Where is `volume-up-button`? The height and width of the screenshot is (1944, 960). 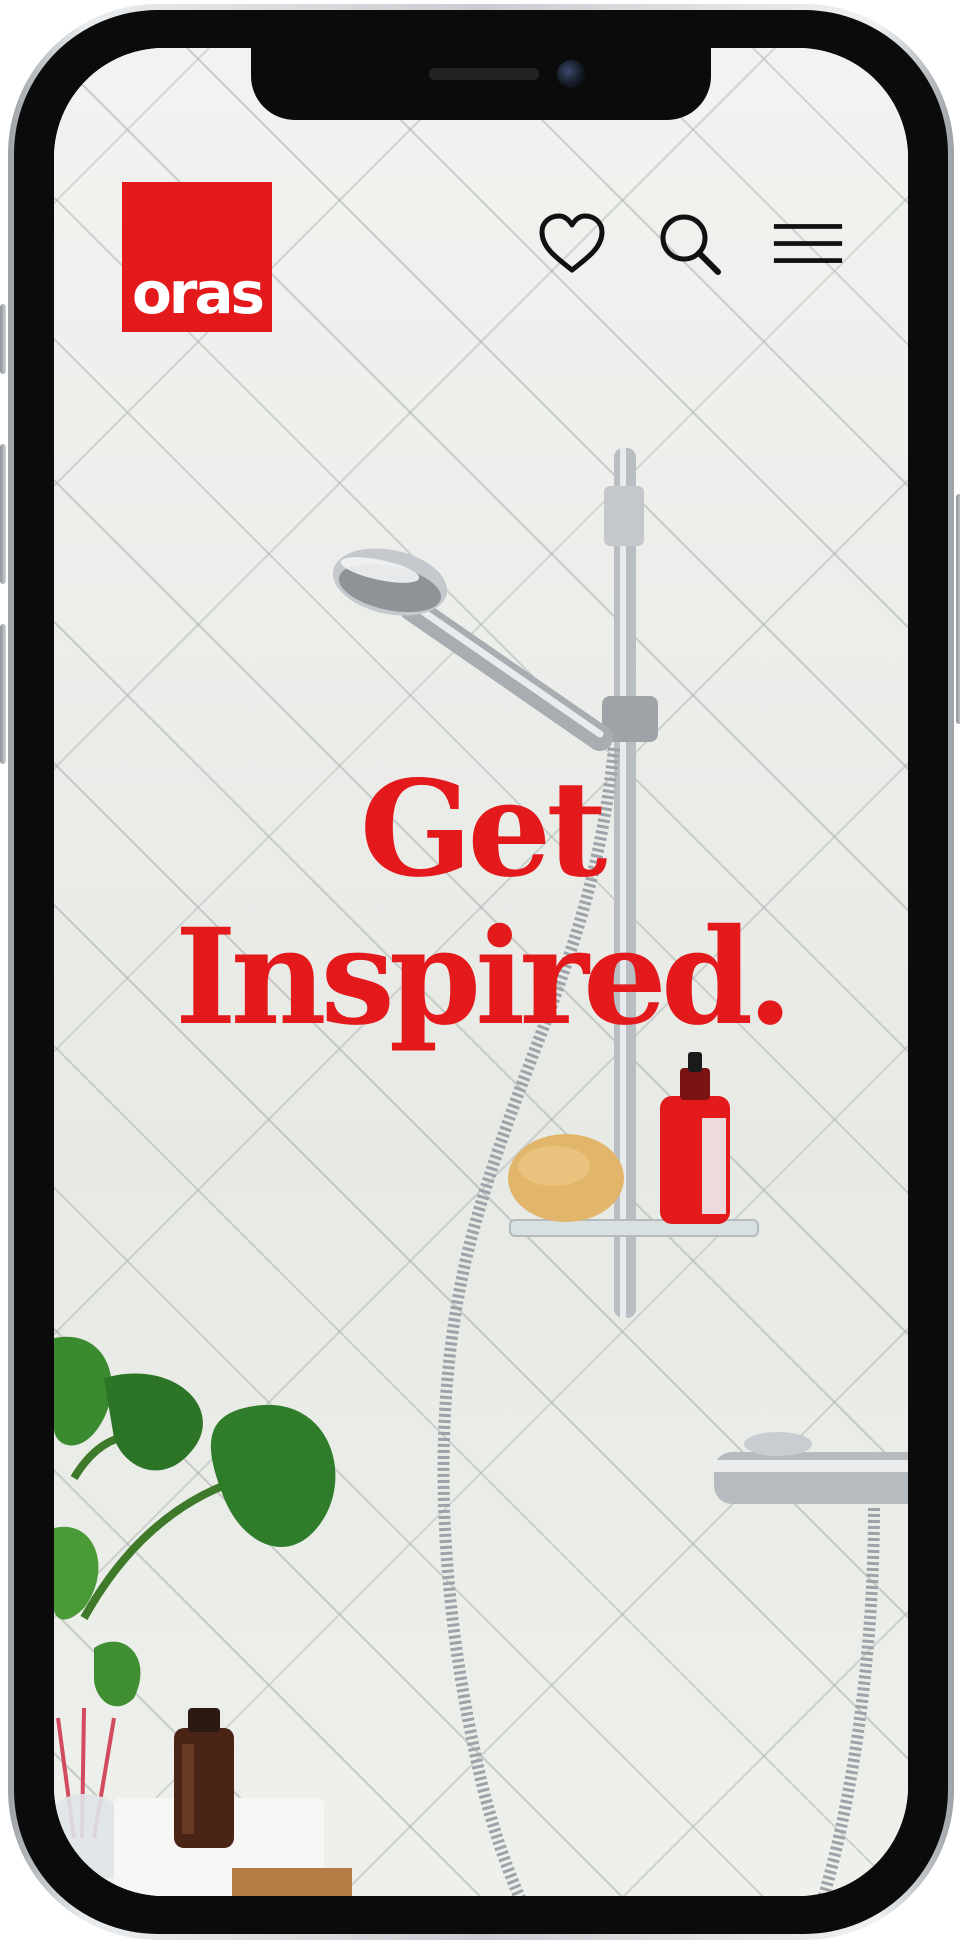 volume-up-button is located at coordinates (3, 514).